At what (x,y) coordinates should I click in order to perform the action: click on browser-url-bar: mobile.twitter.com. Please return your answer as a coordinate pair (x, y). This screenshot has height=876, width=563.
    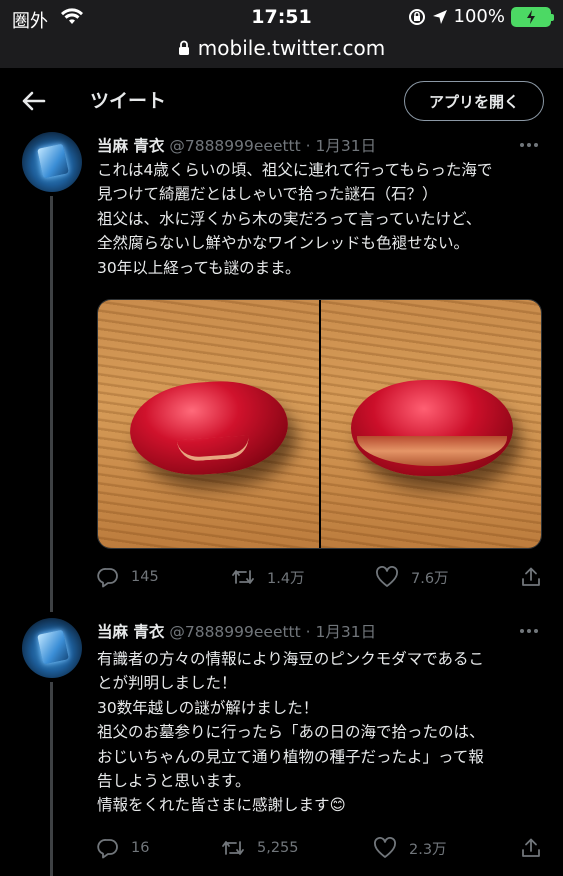
    Looking at the image, I should click on (281, 52).